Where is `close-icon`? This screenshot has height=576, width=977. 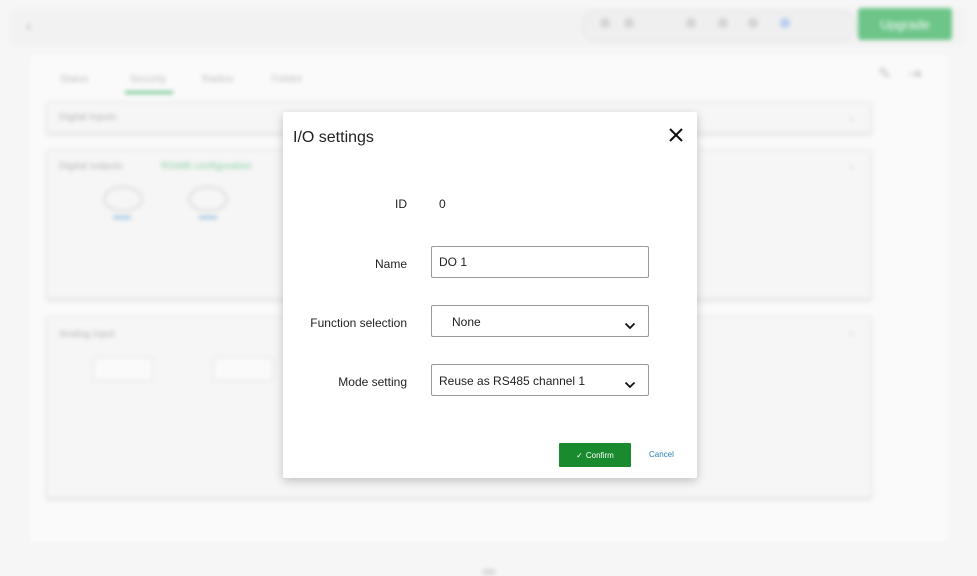 close-icon is located at coordinates (676, 135).